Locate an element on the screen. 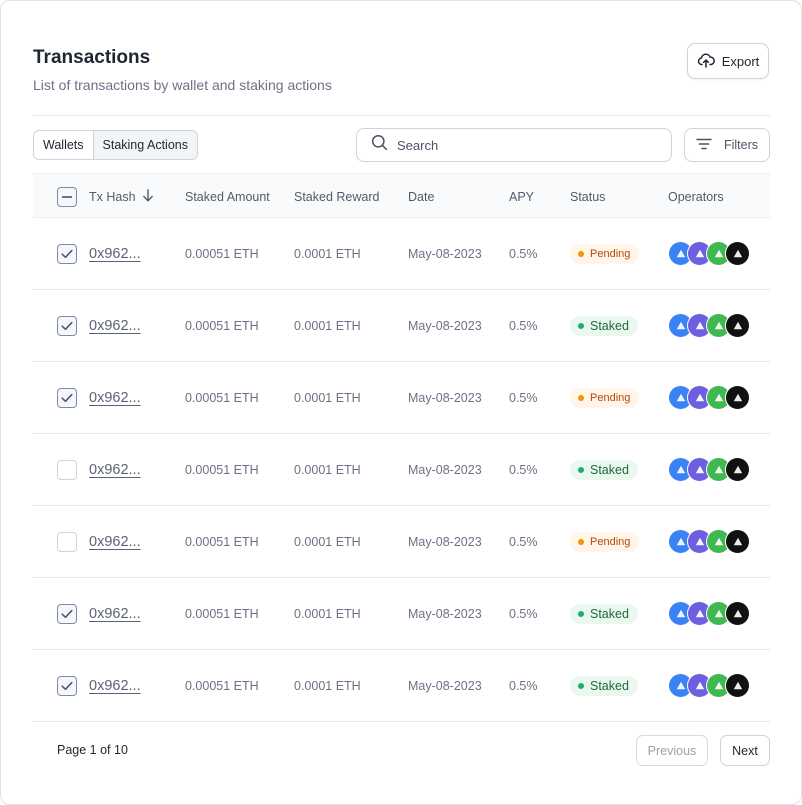  filters-button: Filters is located at coordinates (727, 145).